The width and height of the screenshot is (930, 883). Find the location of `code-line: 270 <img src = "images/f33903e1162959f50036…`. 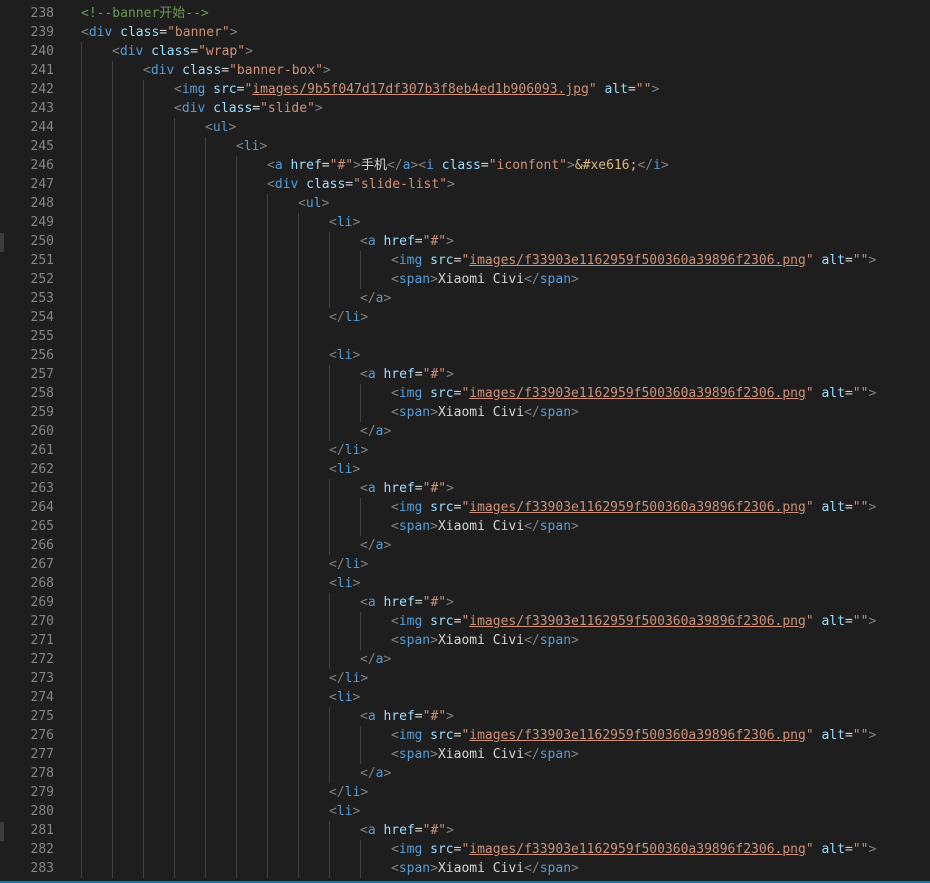

code-line: 270 <img src = "images/f33903e1162959f50036… is located at coordinates (465, 621).